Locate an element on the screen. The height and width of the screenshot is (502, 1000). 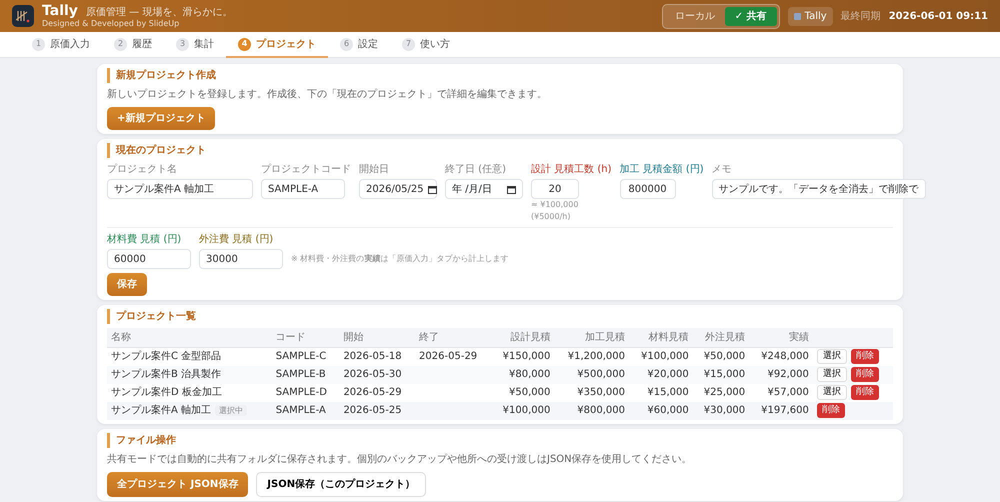
field-label: 終了日 (任意) is located at coordinates (476, 169).